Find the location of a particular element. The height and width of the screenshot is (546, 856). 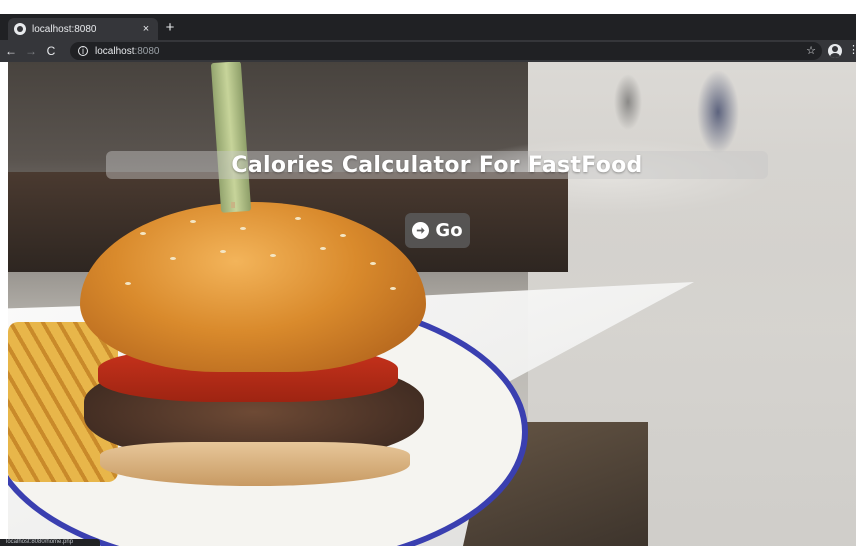

url-host: localhost is located at coordinates (115, 51).